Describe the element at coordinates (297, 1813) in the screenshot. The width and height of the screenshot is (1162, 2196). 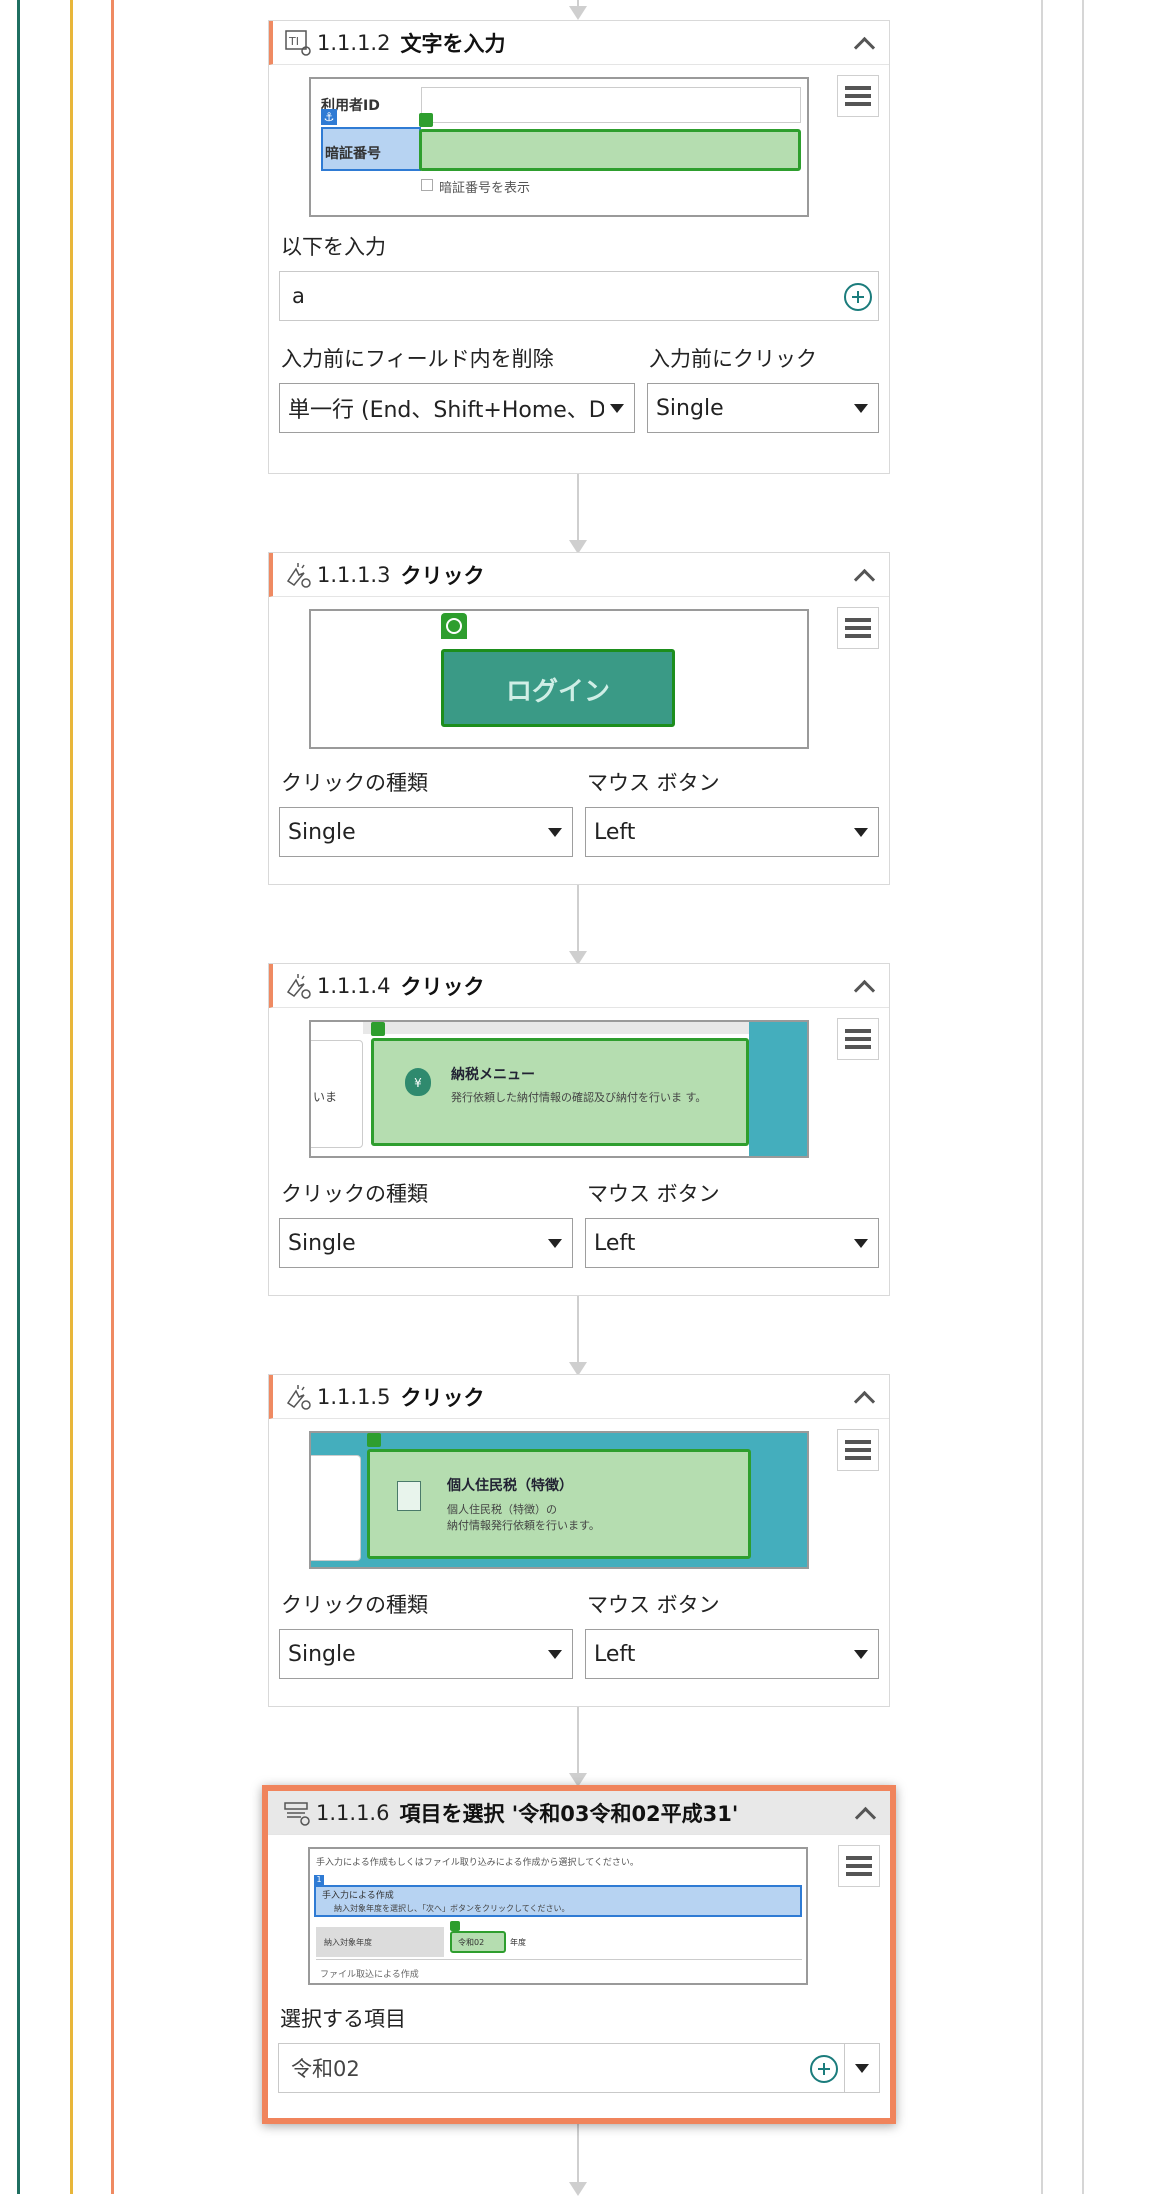
I see `select-item-icon` at that location.